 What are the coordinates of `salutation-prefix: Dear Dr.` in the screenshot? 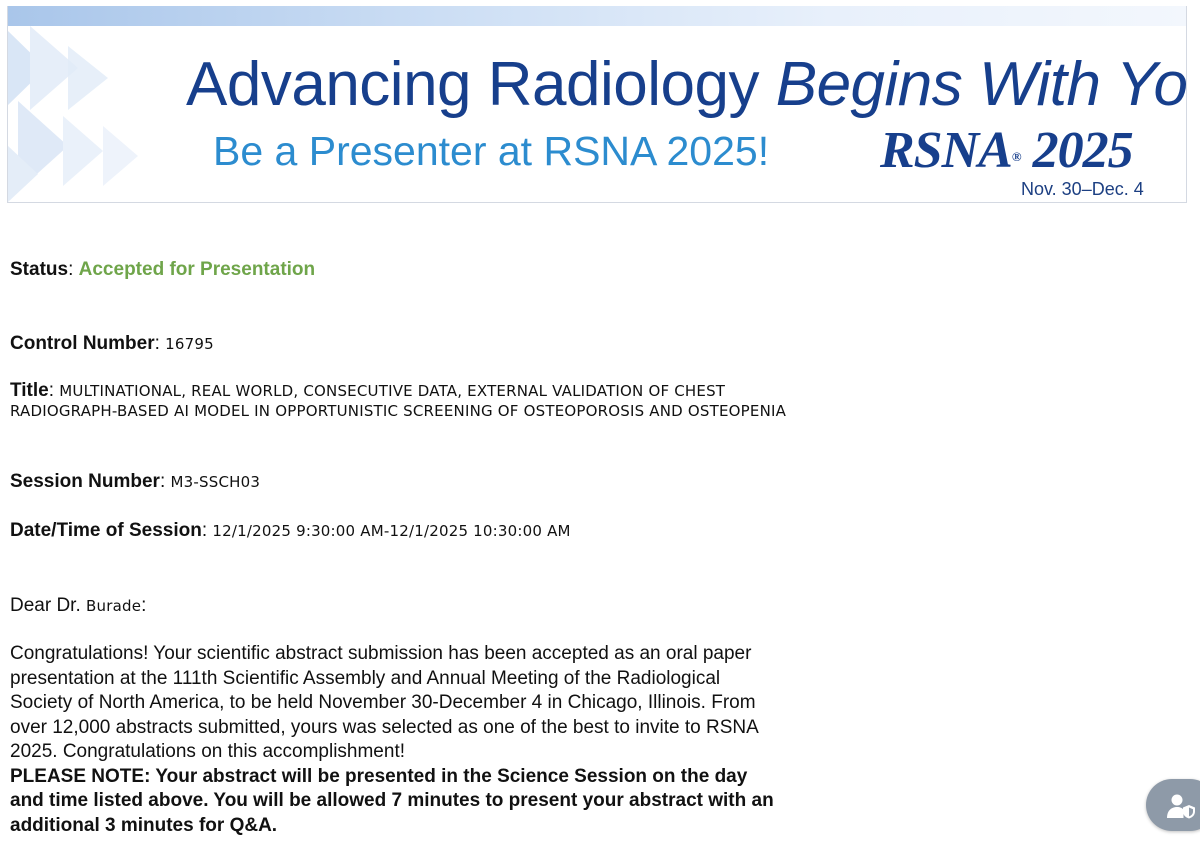 It's located at (45, 605).